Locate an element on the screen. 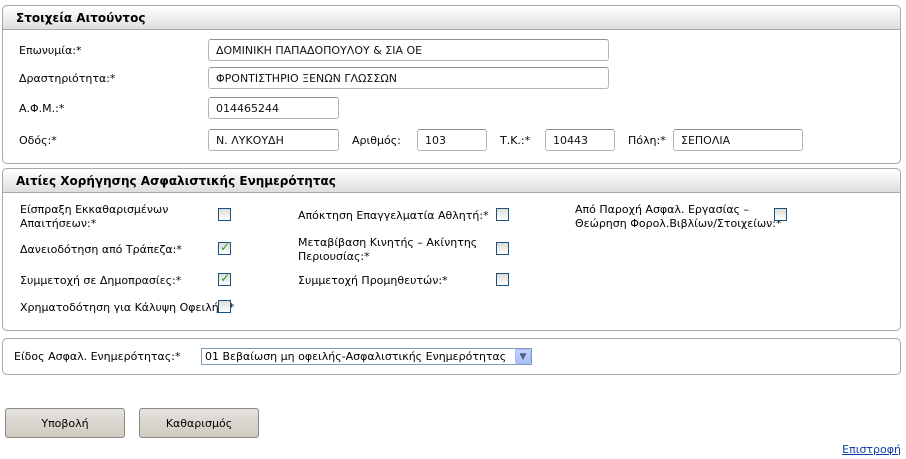  reason-checkbox-debt-funding is located at coordinates (224, 306).